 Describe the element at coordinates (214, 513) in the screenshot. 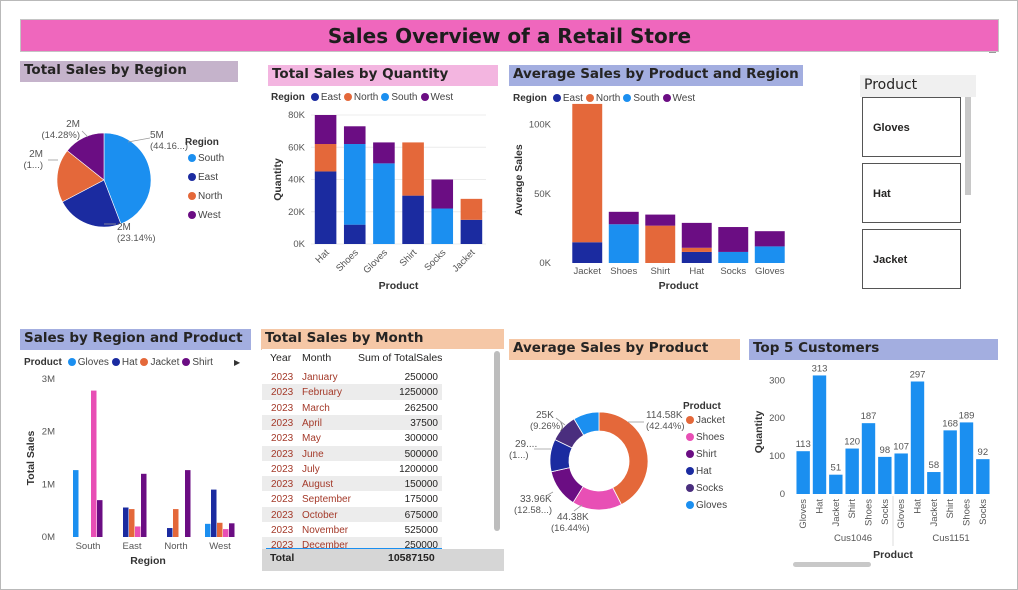

I see `bar-west-hat` at that location.